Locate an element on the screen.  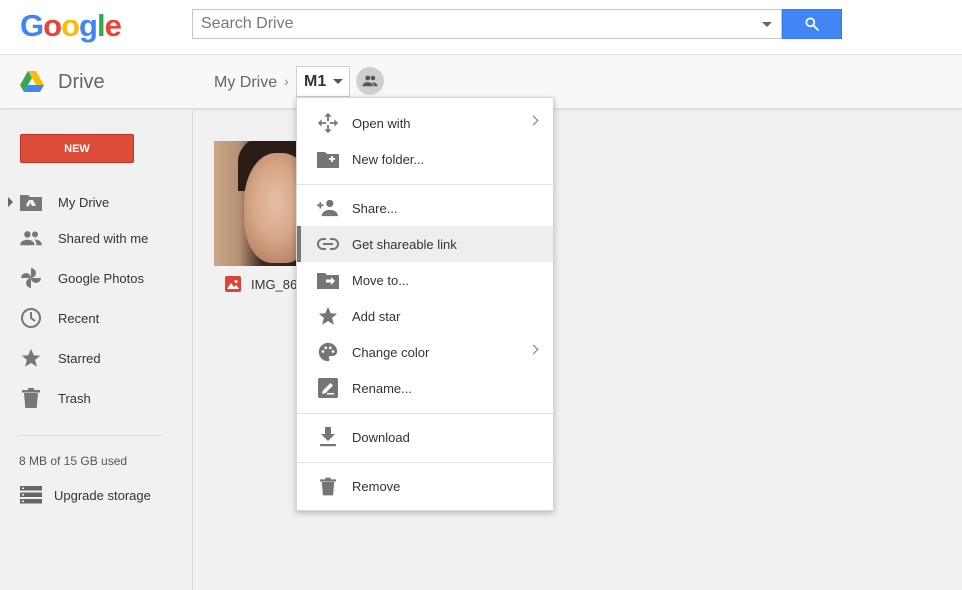
sidebar-item-label: Shared with me is located at coordinates (103, 238).